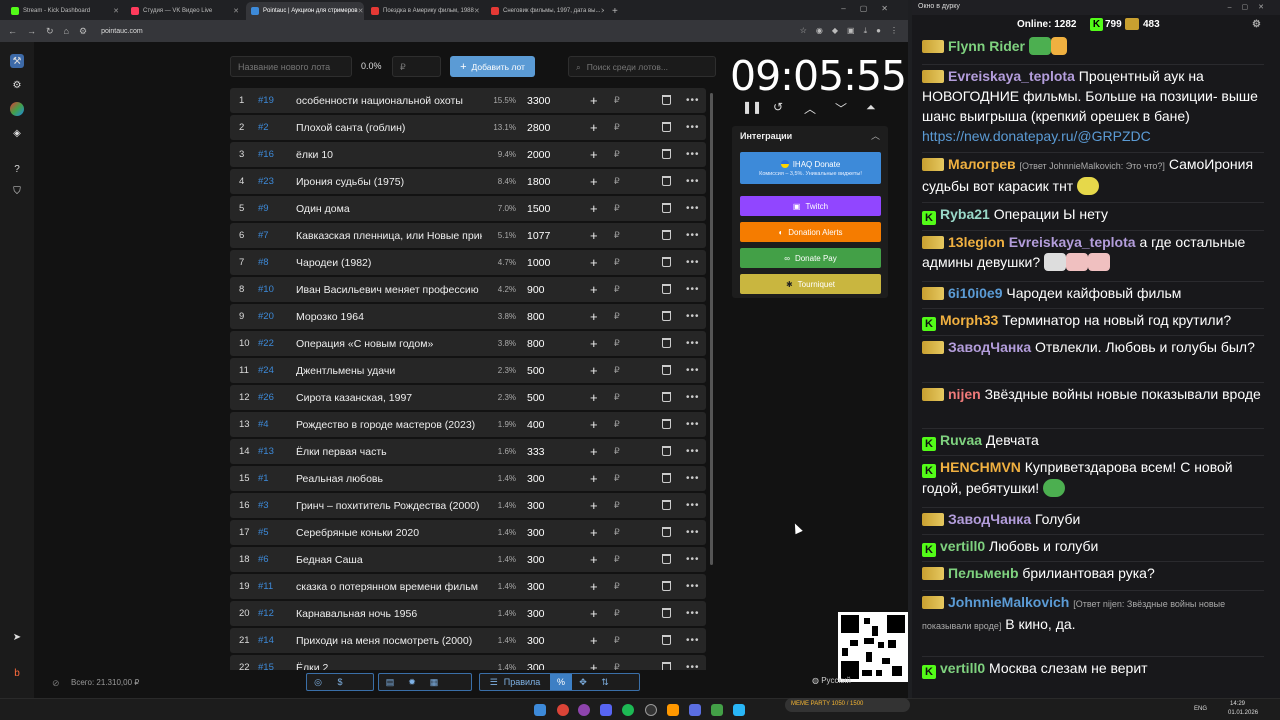  What do you see at coordinates (563, 710) in the screenshot?
I see `chrome-icon` at bounding box center [563, 710].